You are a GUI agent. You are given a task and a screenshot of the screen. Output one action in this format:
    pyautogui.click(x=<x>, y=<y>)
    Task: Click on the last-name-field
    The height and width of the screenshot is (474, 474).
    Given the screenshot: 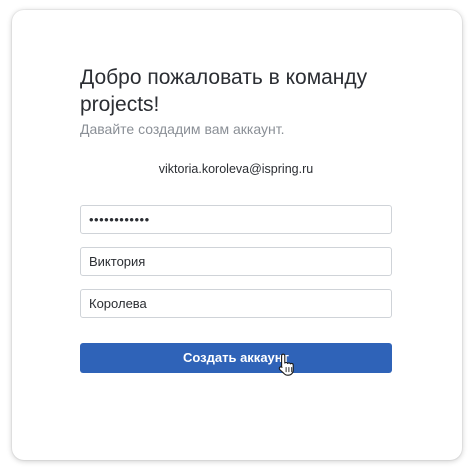 What is the action you would take?
    pyautogui.click(x=236, y=303)
    